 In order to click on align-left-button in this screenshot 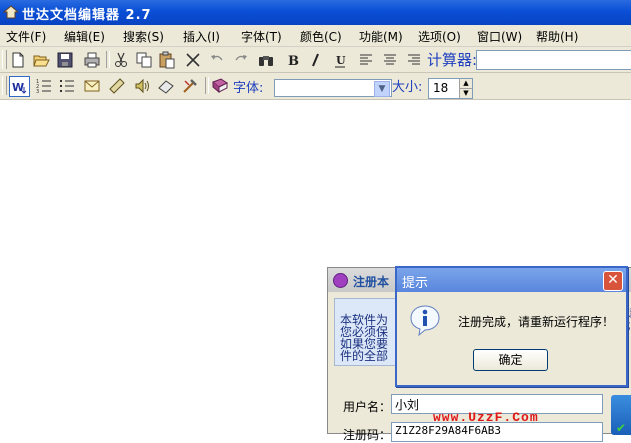, I will do `click(366, 60)`.